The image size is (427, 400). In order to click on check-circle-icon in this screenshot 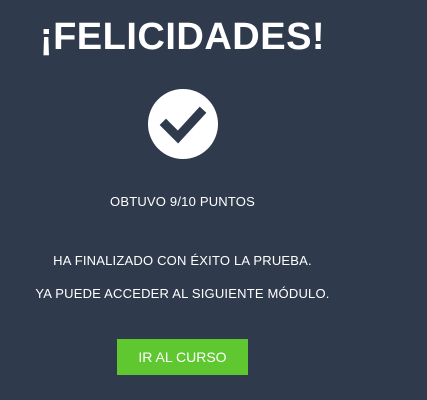, I will do `click(183, 124)`.